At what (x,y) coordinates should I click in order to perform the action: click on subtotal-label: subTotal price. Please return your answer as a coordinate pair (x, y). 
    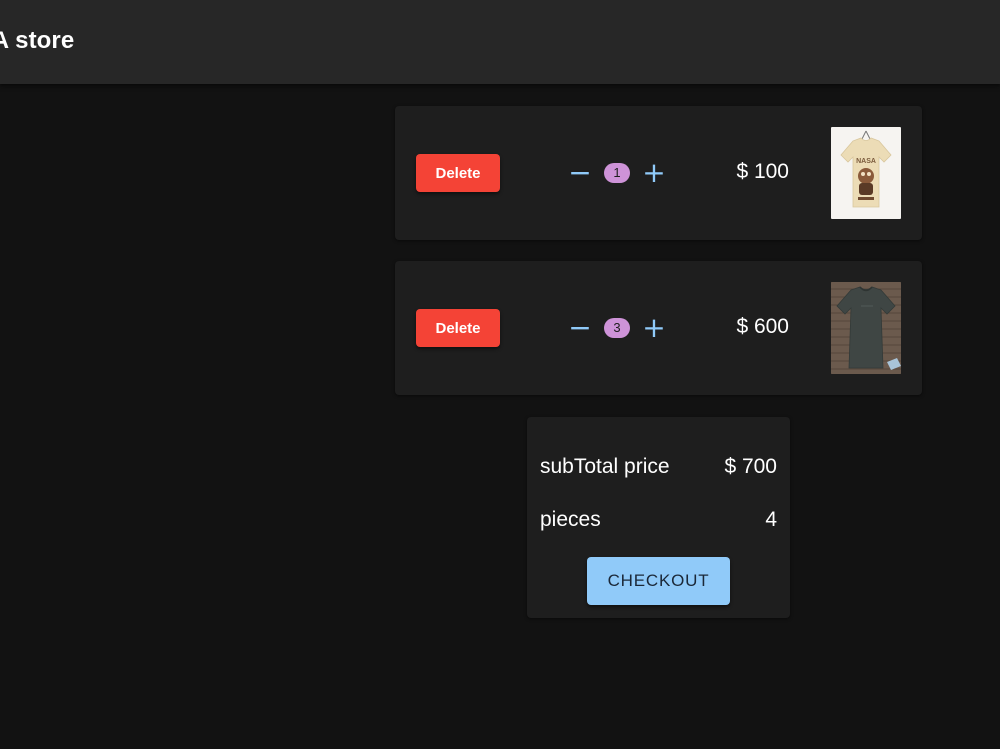
    Looking at the image, I should click on (605, 466).